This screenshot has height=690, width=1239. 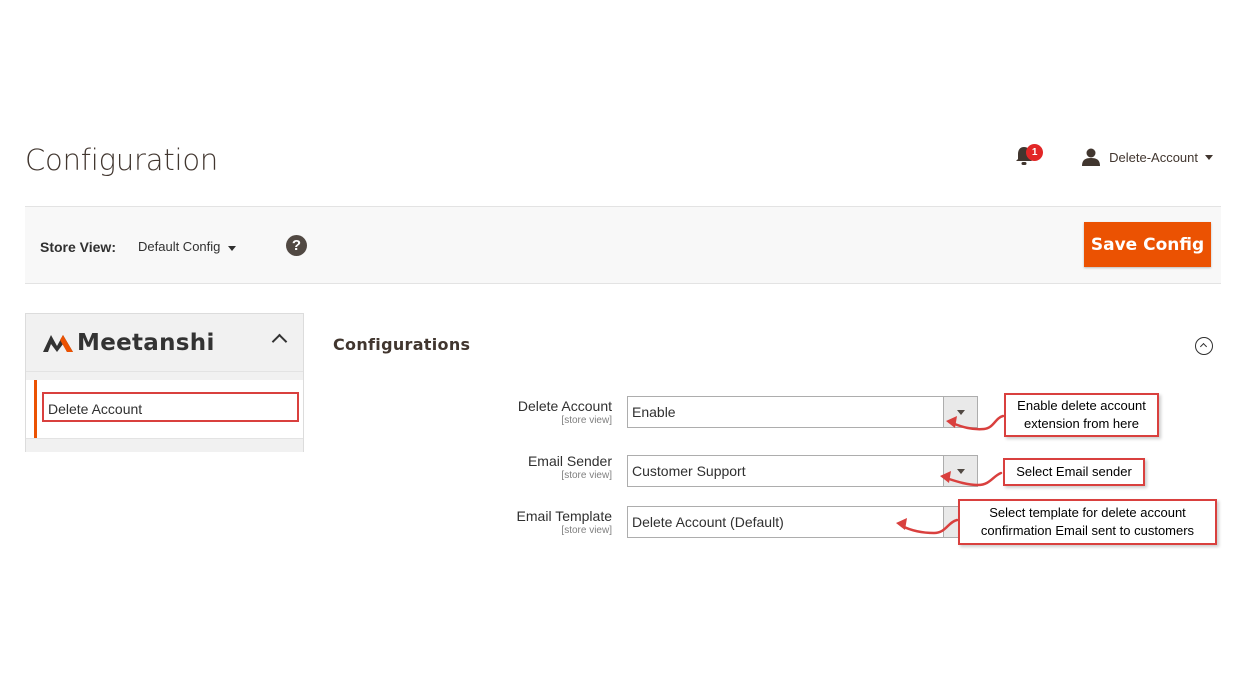 What do you see at coordinates (973, 479) in the screenshot?
I see `arrow-sender` at bounding box center [973, 479].